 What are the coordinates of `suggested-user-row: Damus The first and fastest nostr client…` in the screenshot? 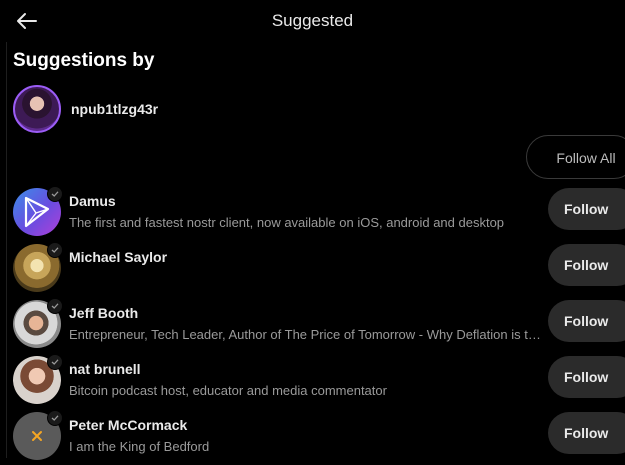 It's located at (312, 213).